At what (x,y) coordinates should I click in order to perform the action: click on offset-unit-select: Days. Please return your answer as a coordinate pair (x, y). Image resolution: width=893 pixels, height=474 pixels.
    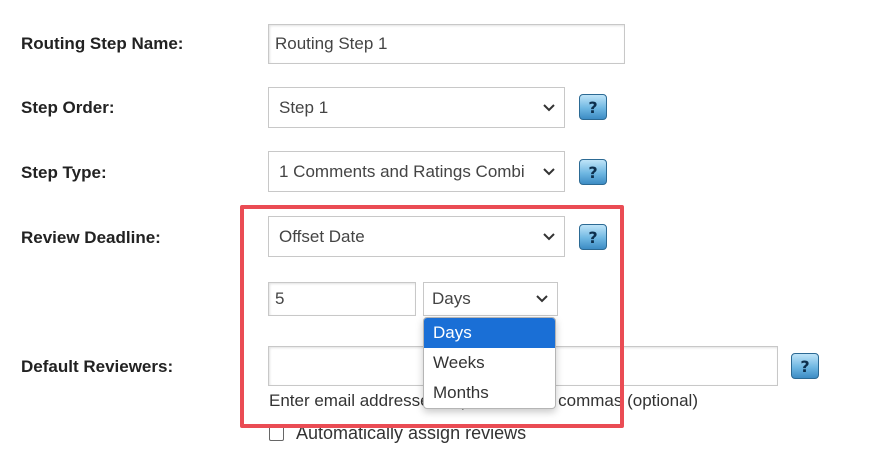
    Looking at the image, I should click on (490, 299).